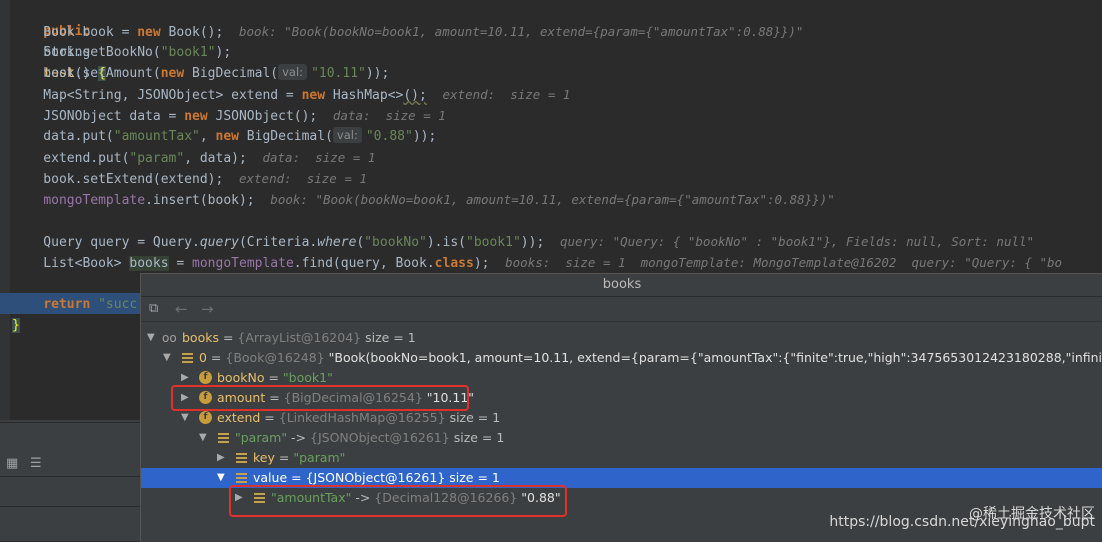  What do you see at coordinates (275, 357) in the screenshot?
I see `var-ref: {Book@16248}` at bounding box center [275, 357].